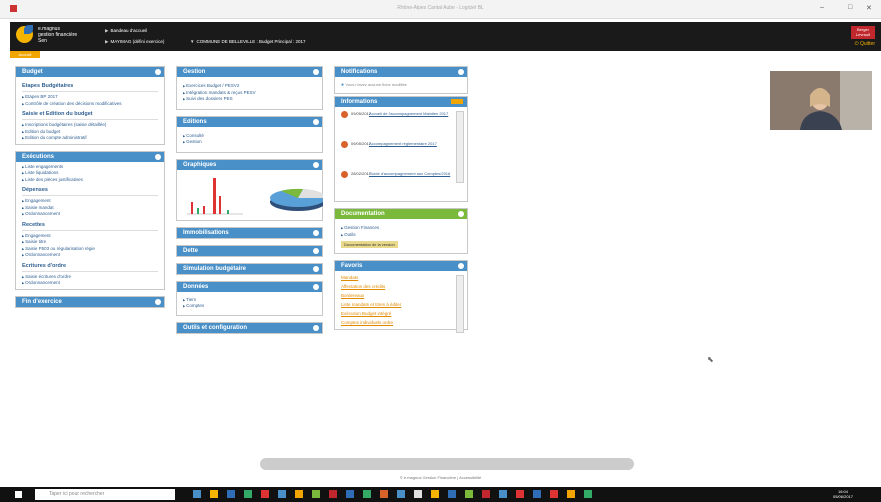  I want to click on horizontal-scrollbar, so click(447, 464).